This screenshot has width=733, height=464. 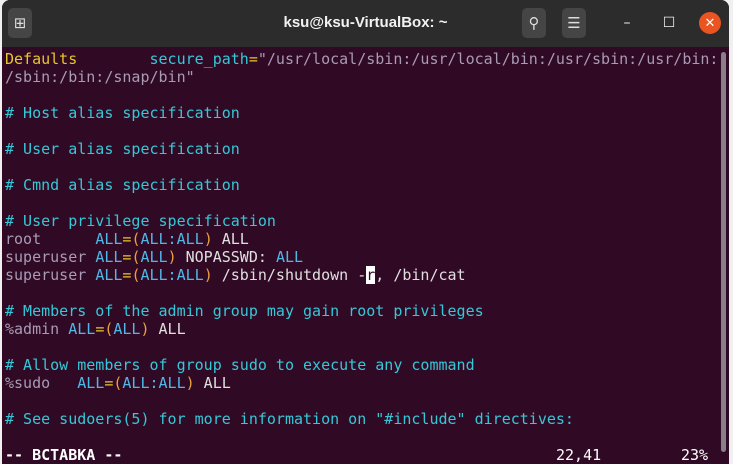 What do you see at coordinates (723, 252) in the screenshot?
I see `scrollbar-thumb` at bounding box center [723, 252].